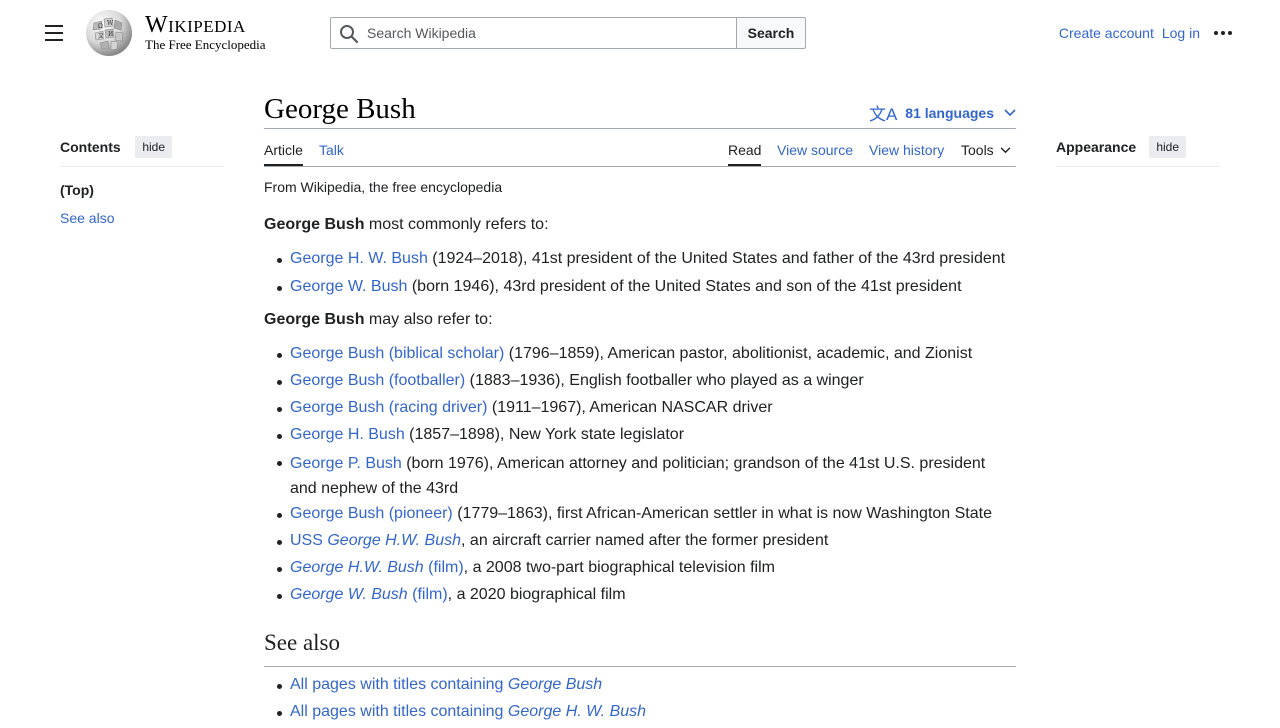 This screenshot has height=728, width=1280. What do you see at coordinates (428, 319) in the screenshot?
I see `intro-text: may also refer to:` at bounding box center [428, 319].